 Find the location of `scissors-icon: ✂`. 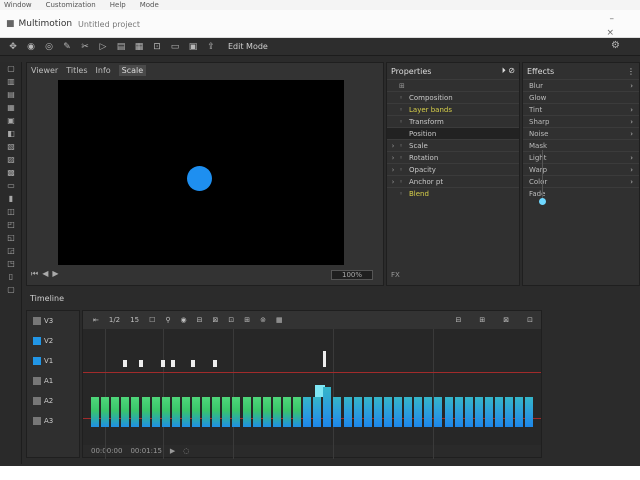

scissors-icon: ✂ is located at coordinates (85, 47).